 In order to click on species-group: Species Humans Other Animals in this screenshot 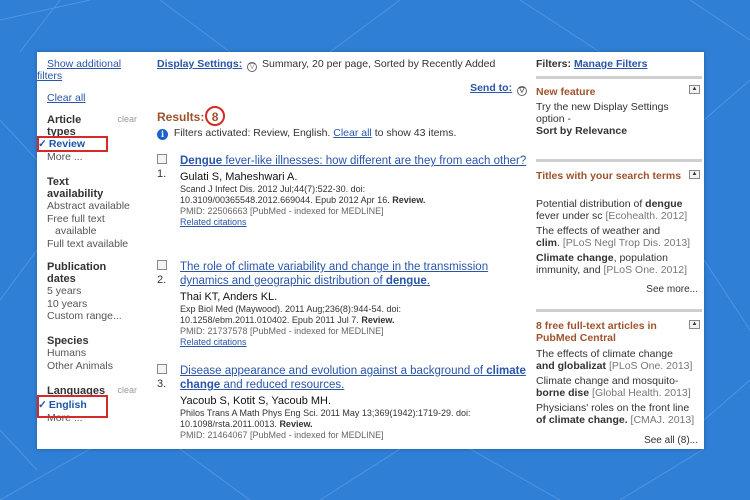, I will do `click(93, 353)`.